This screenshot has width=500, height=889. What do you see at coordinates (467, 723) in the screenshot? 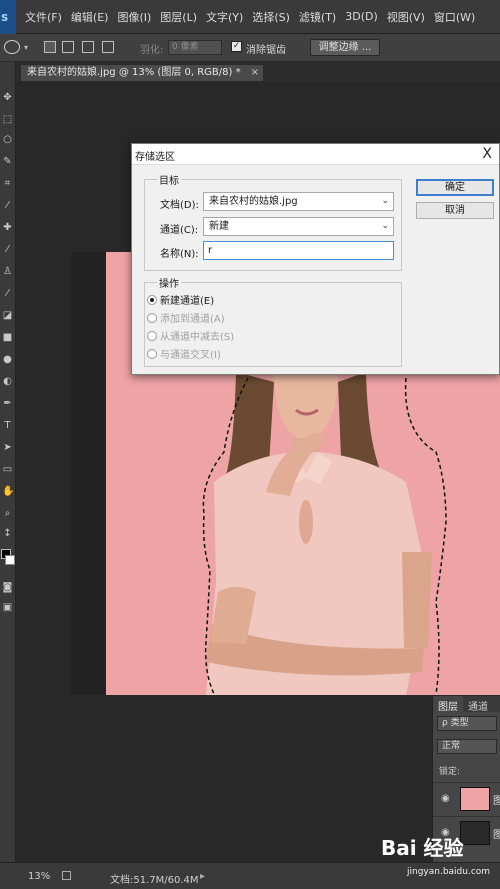
I see `layer-kind-filter: ρ 类型` at bounding box center [467, 723].